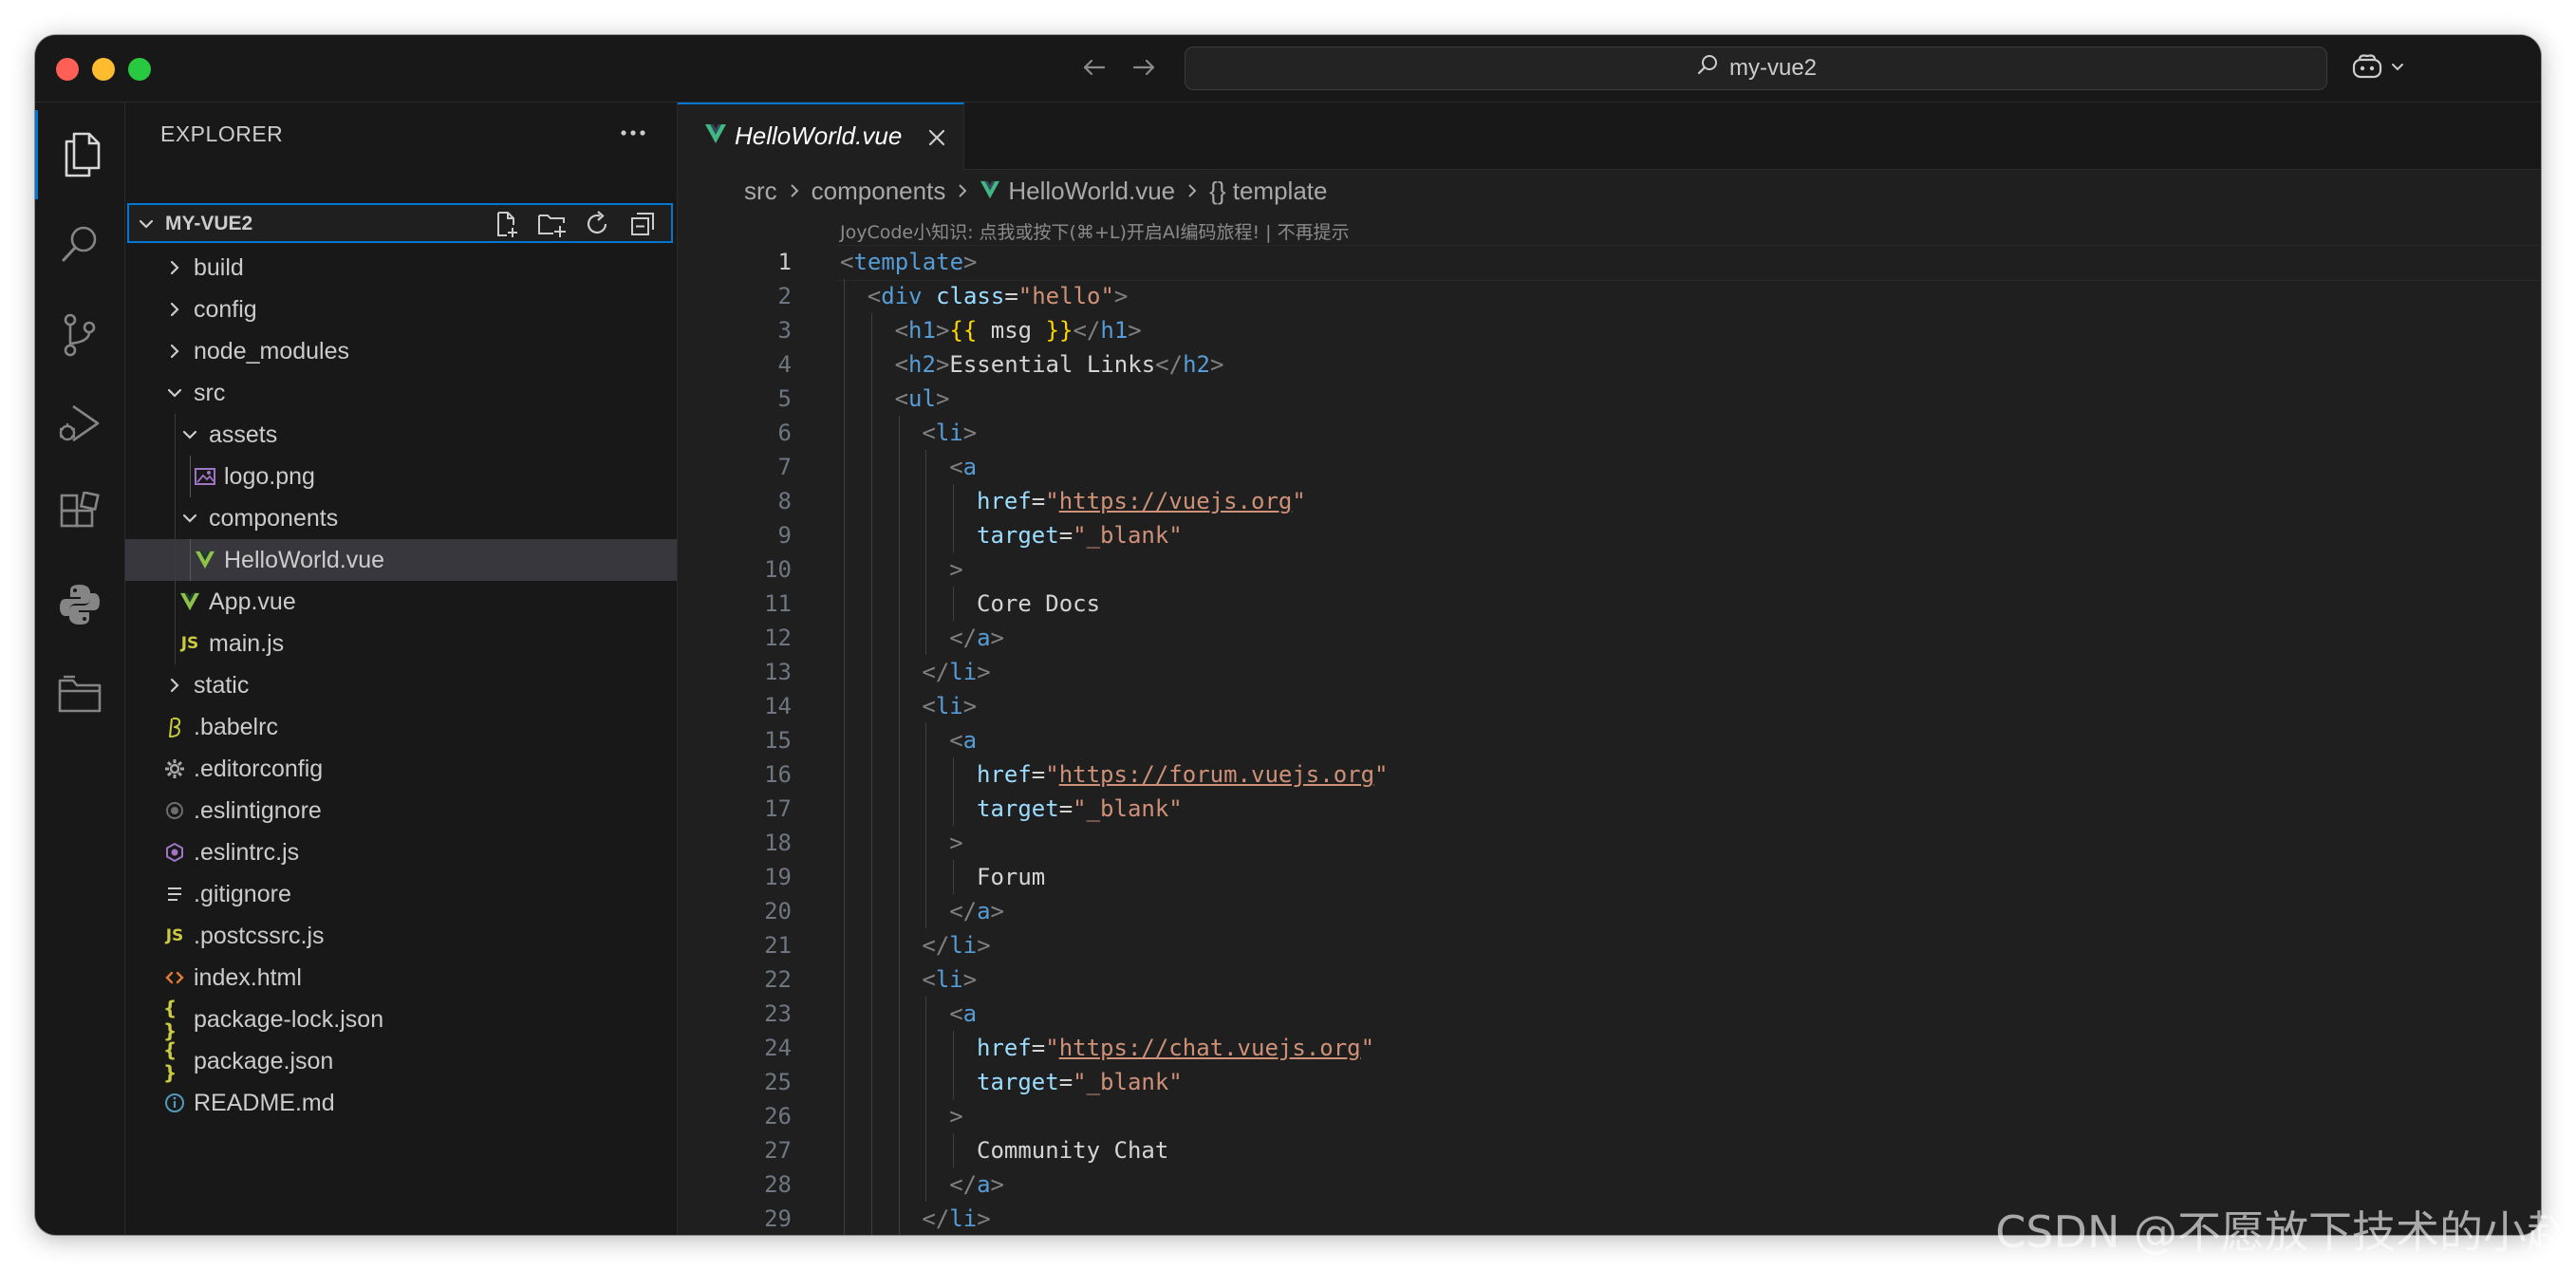 This screenshot has height=1270, width=2576. I want to click on code-text: Community Chat, so click(1073, 1151).